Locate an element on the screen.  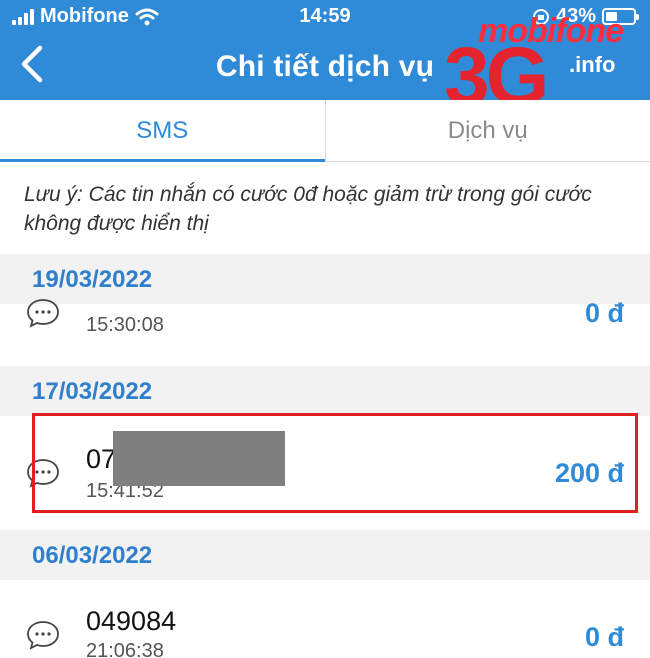
message-time: 15:30:08 is located at coordinates (125, 325).